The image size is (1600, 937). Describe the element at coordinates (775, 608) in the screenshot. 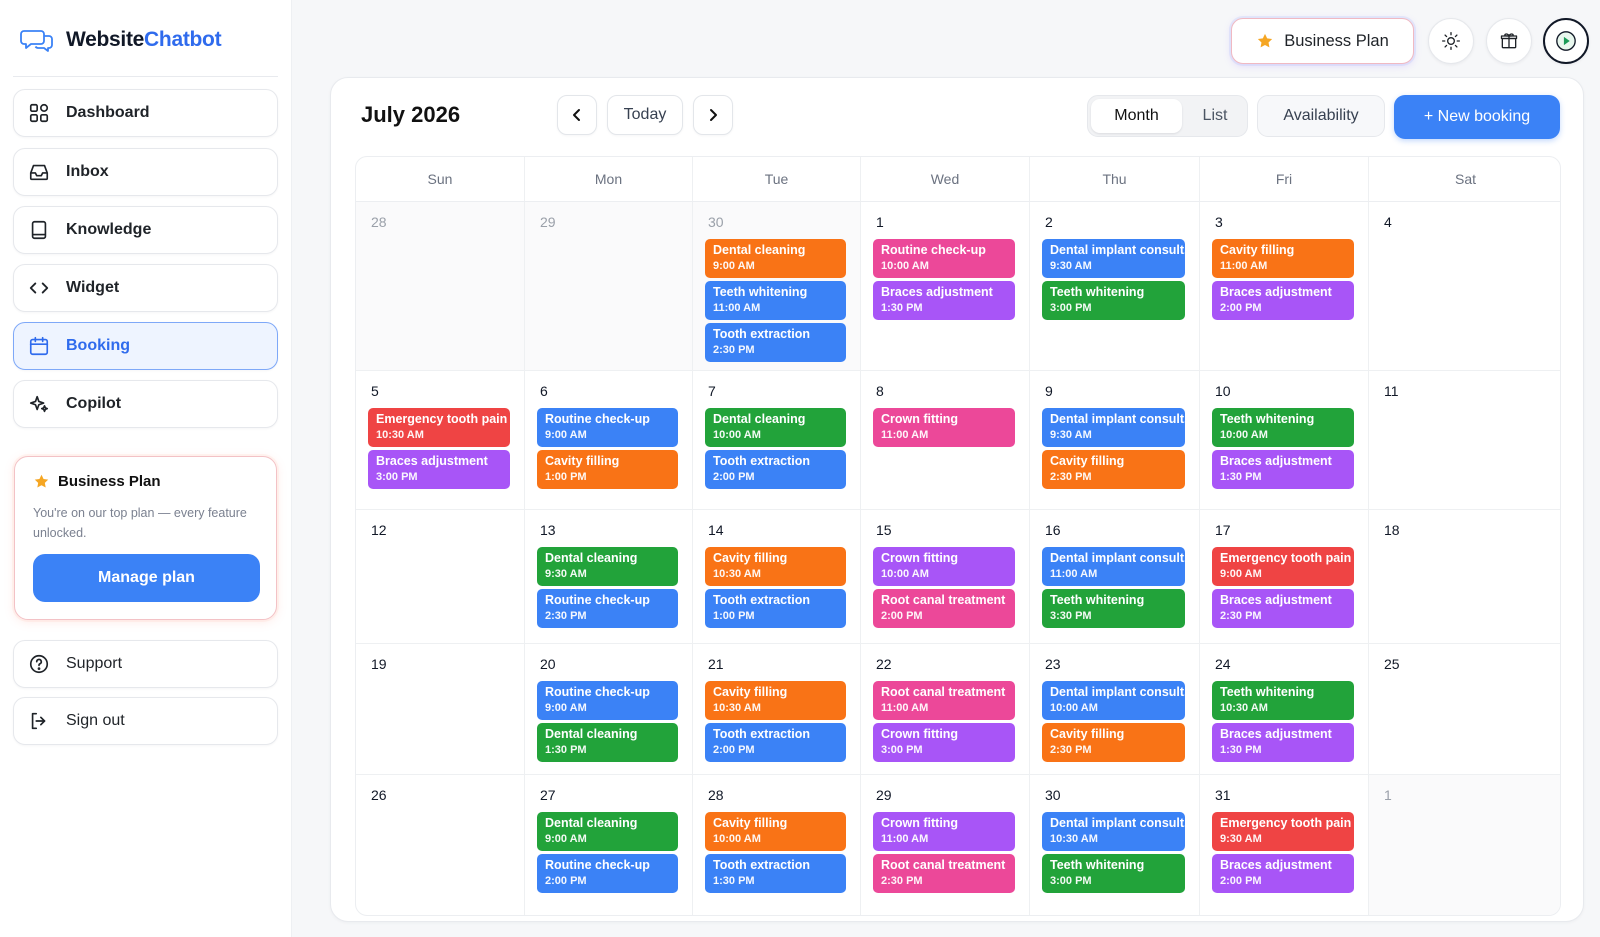

I see `booking-event: Tooth extraction 1:00 PM` at that location.